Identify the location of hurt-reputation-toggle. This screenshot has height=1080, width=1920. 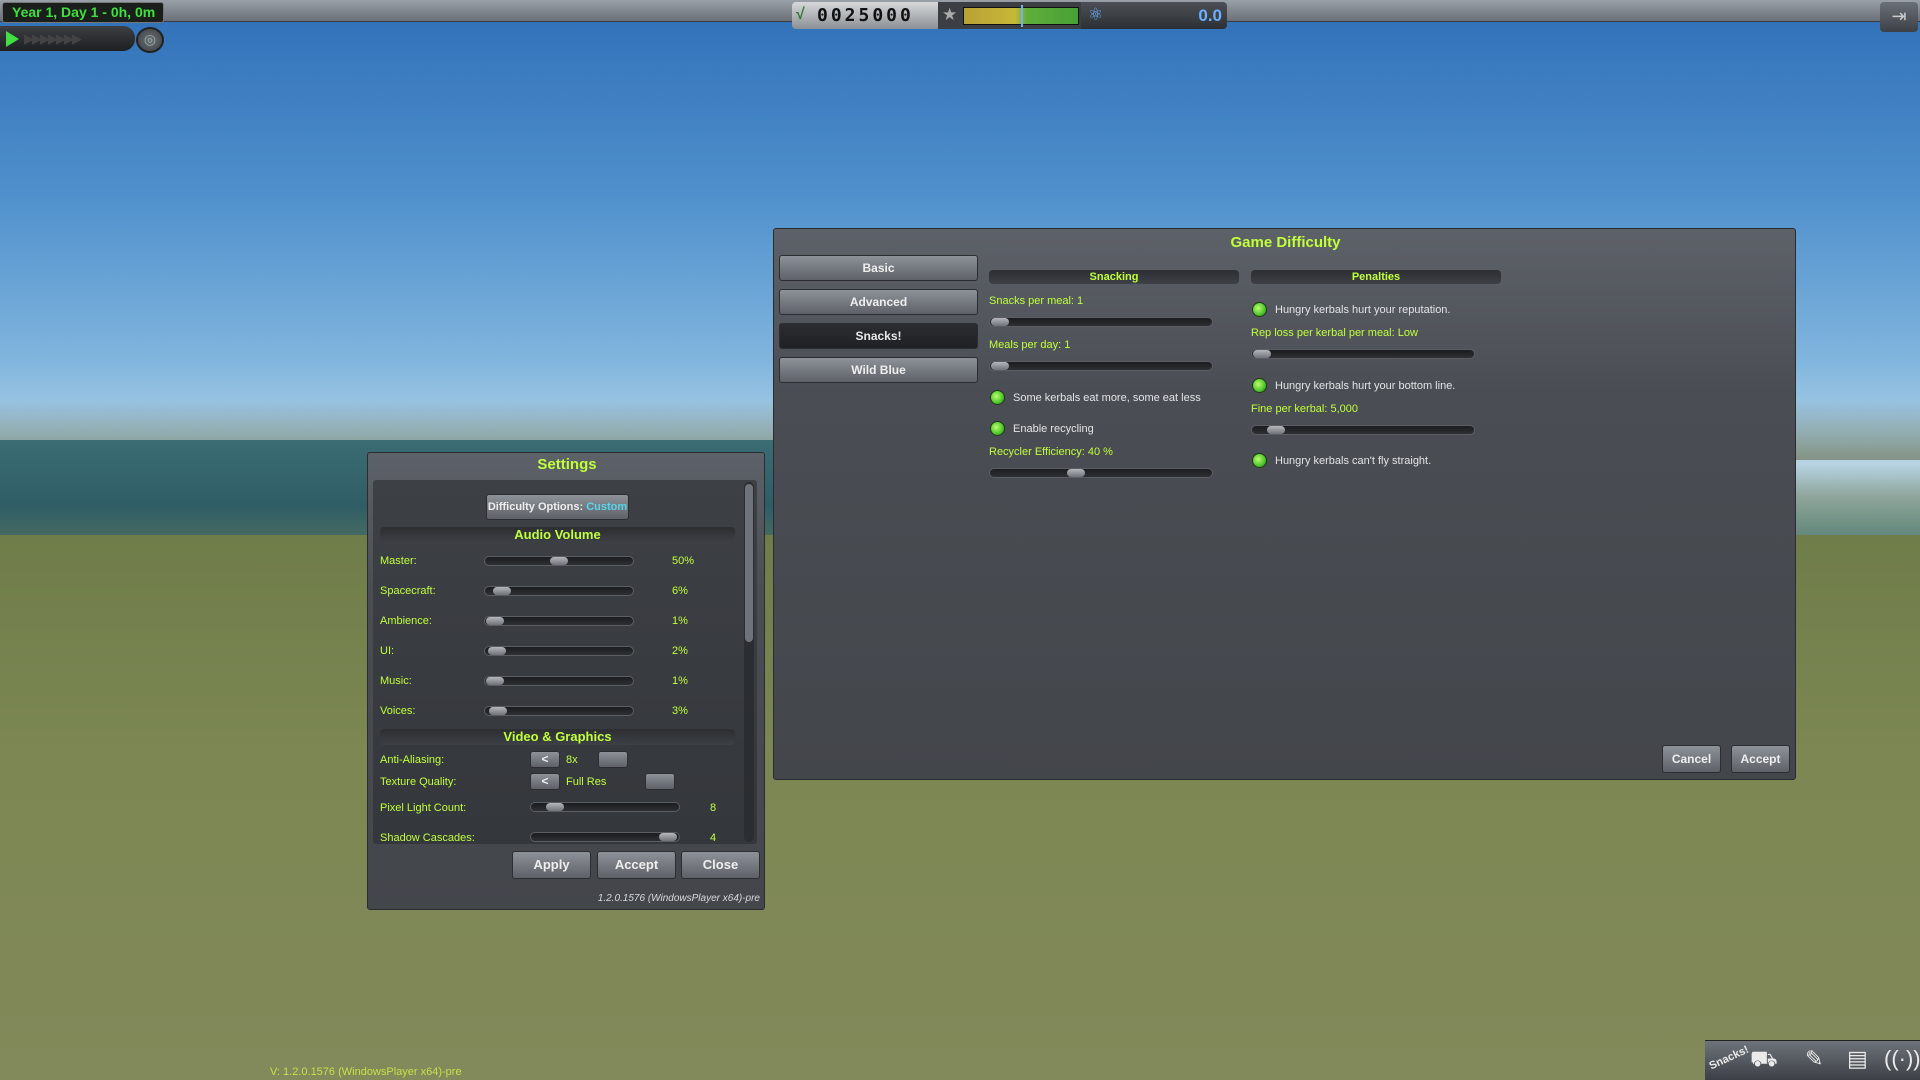
(1259, 309).